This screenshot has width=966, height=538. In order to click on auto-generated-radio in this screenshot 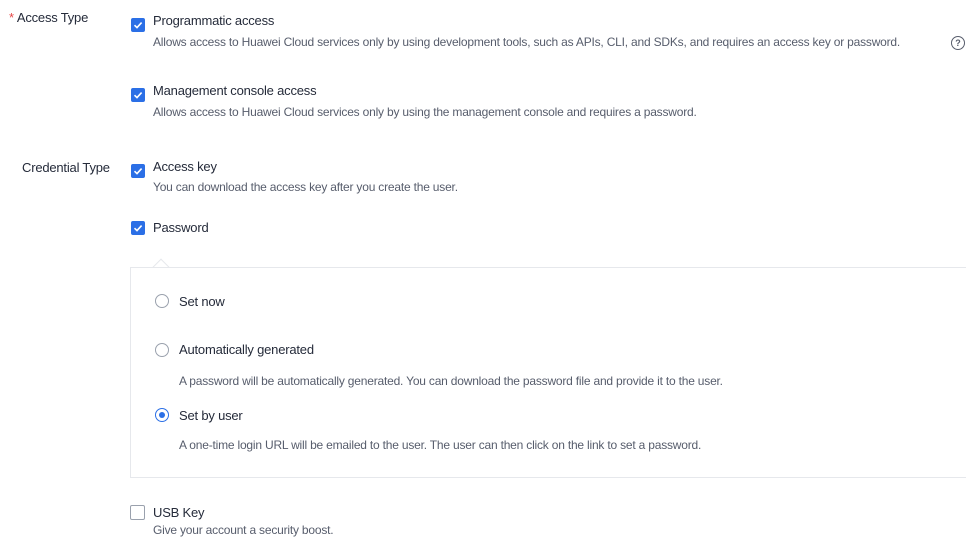, I will do `click(162, 350)`.